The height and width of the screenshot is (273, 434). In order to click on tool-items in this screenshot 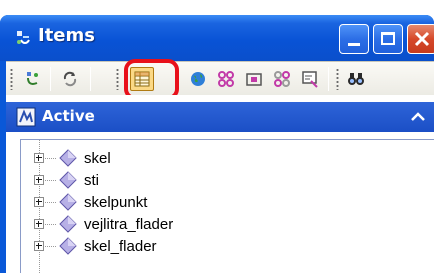, I will do `click(32, 79)`.